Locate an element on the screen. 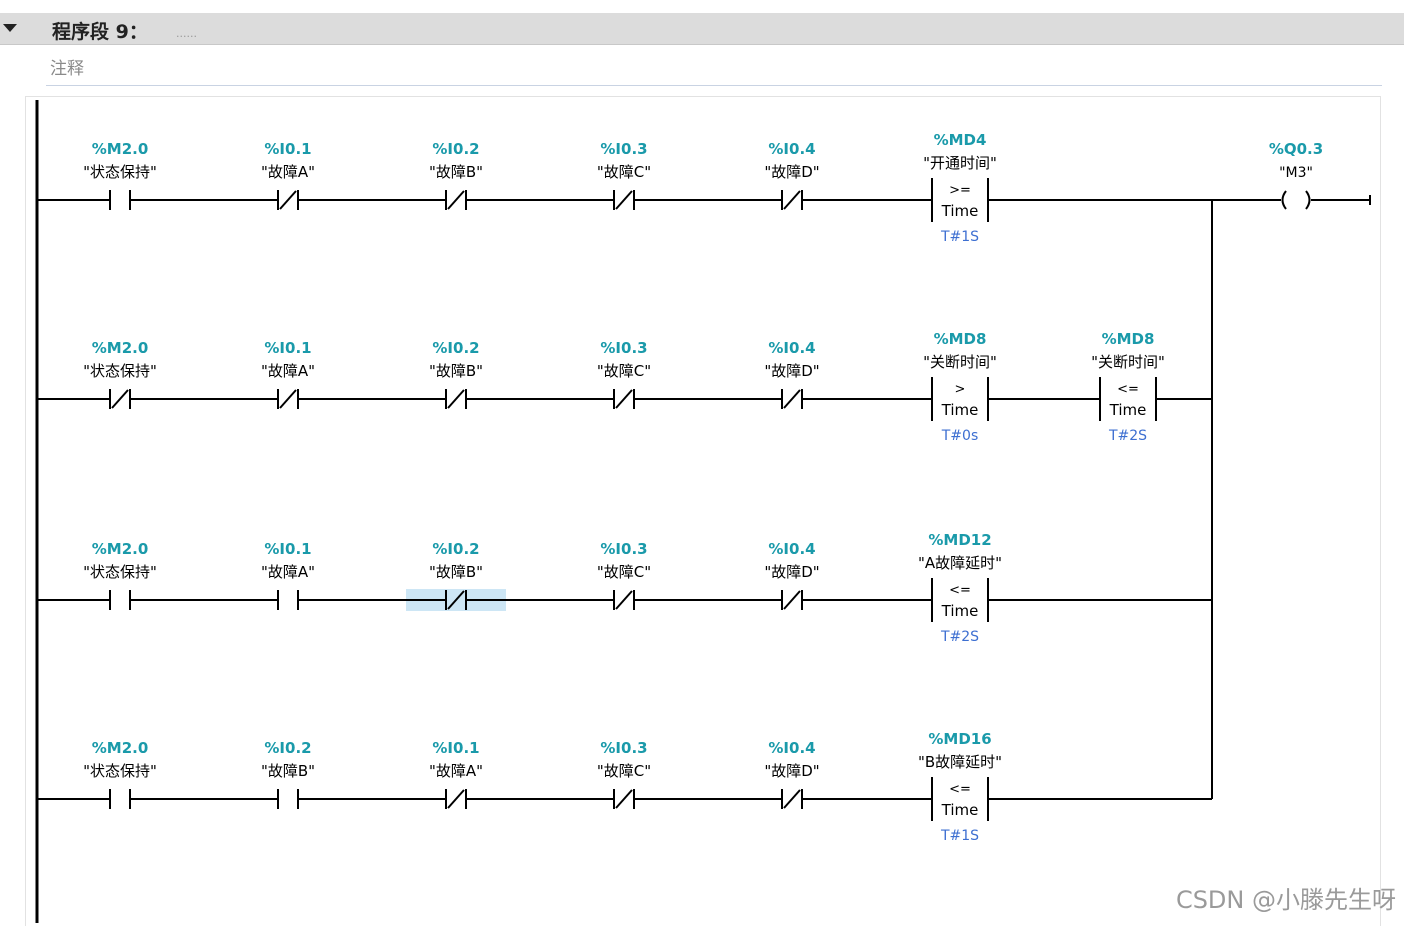 This screenshot has height=926, width=1404. compare-instruction: %MD12 "A故障延时" <= Time T#2S is located at coordinates (960, 588).